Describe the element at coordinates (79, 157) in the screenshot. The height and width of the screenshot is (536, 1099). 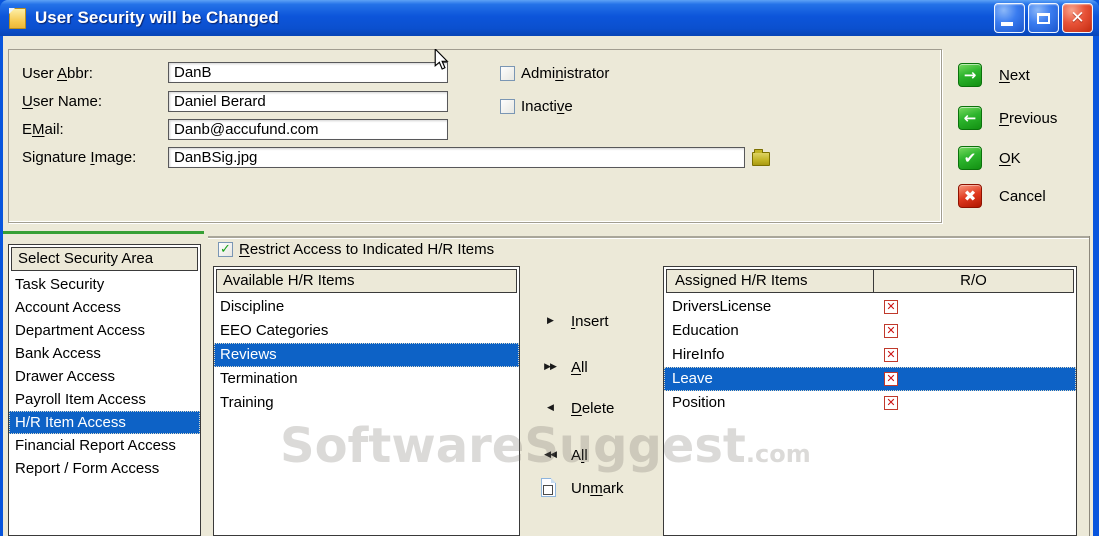
I see `signature-image-label: Signature Image:` at that location.